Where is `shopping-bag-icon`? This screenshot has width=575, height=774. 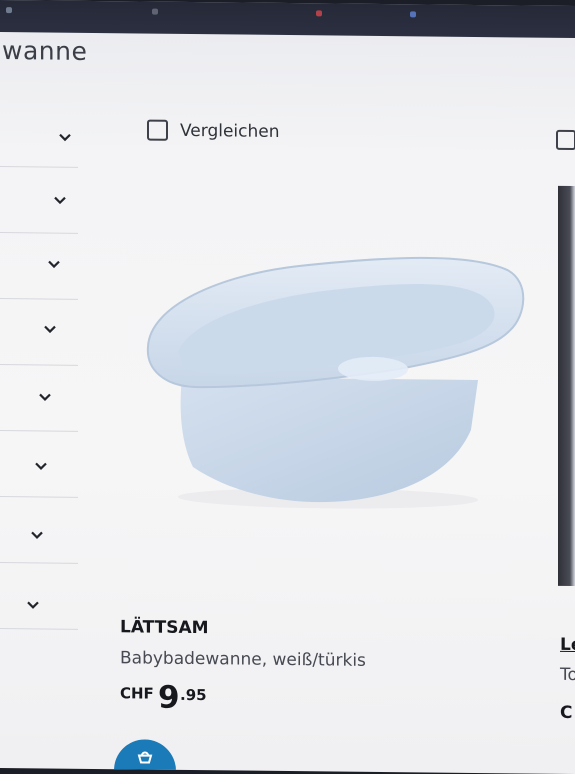 shopping-bag-icon is located at coordinates (145, 757).